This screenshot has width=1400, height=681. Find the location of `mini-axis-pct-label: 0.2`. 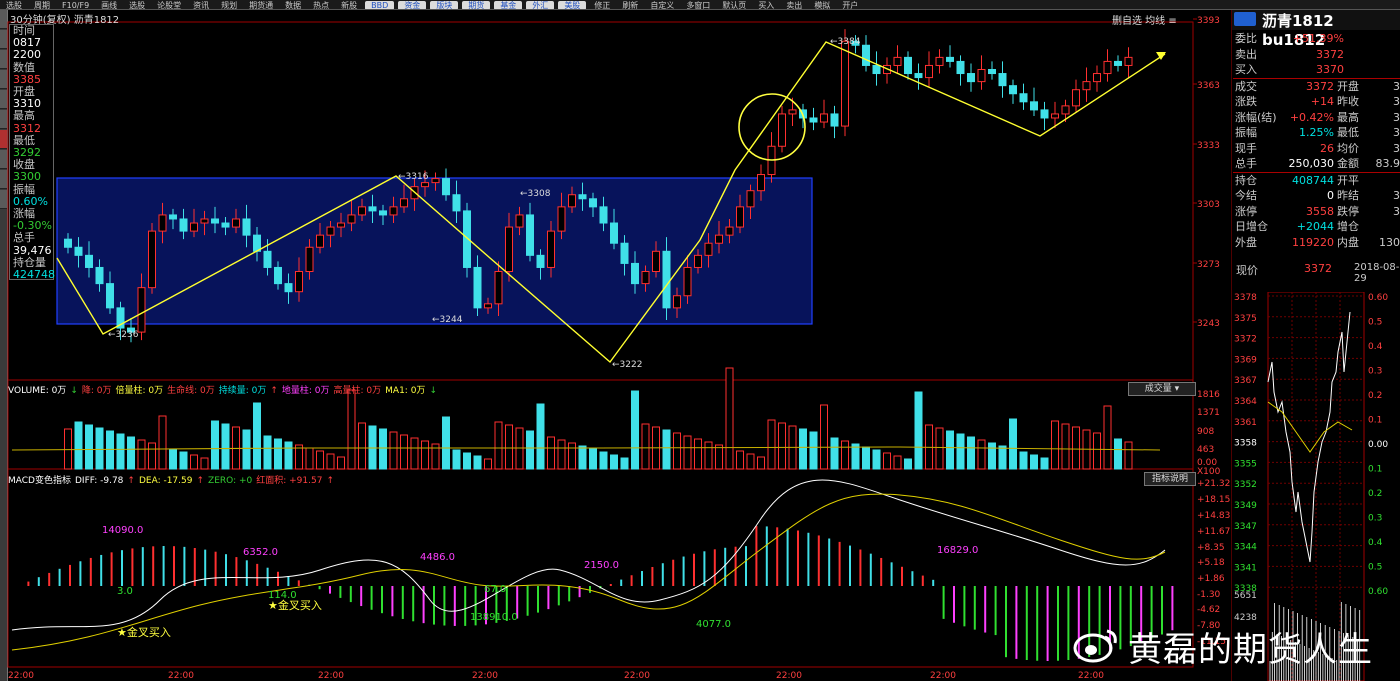

mini-axis-pct-label: 0.2 is located at coordinates (1375, 494).